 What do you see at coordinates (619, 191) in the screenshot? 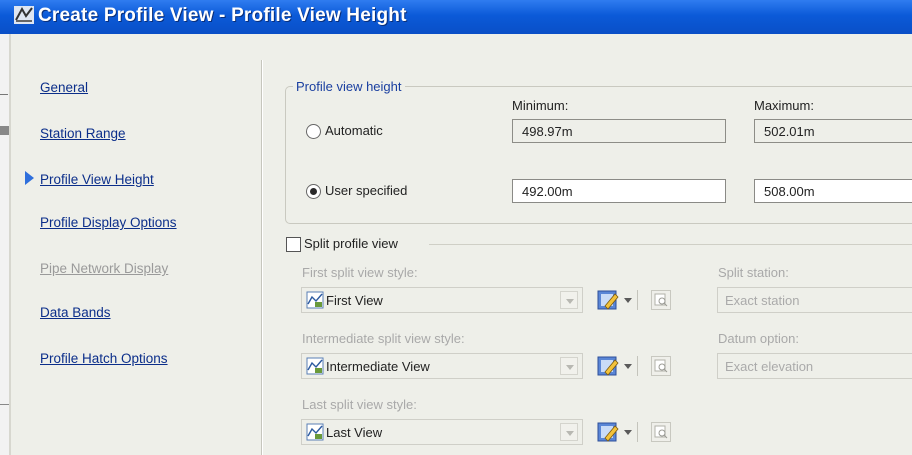
I see `user-minimum-input: 492.00m` at bounding box center [619, 191].